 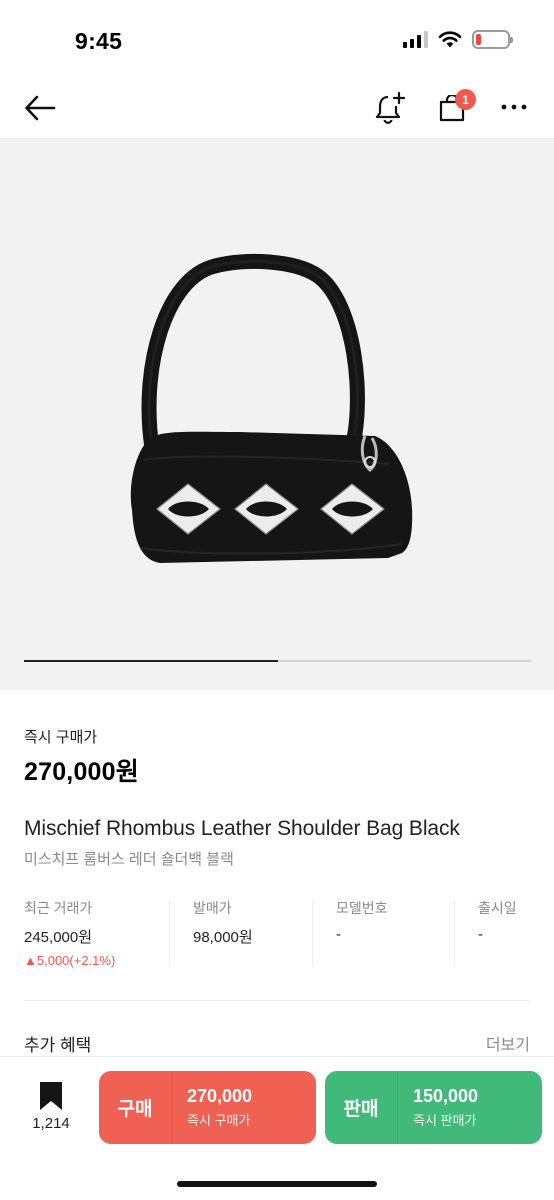 What do you see at coordinates (94, 933) in the screenshot?
I see `recent-trade-price: 최근 거래가 245,000원 ▲5,000(+2.1%)` at bounding box center [94, 933].